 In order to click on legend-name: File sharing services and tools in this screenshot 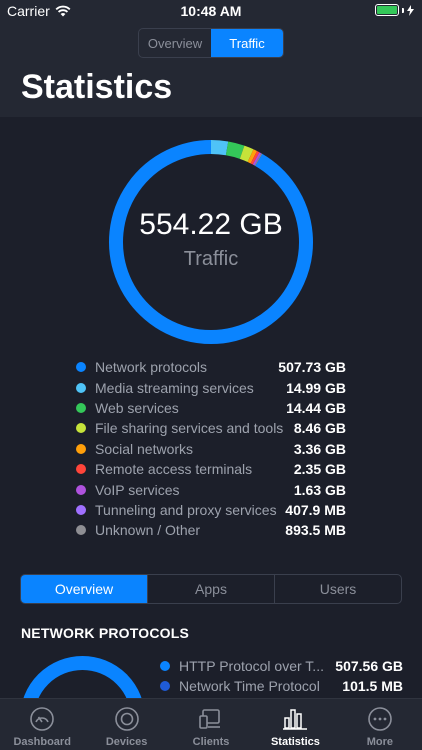, I will do `click(189, 428)`.